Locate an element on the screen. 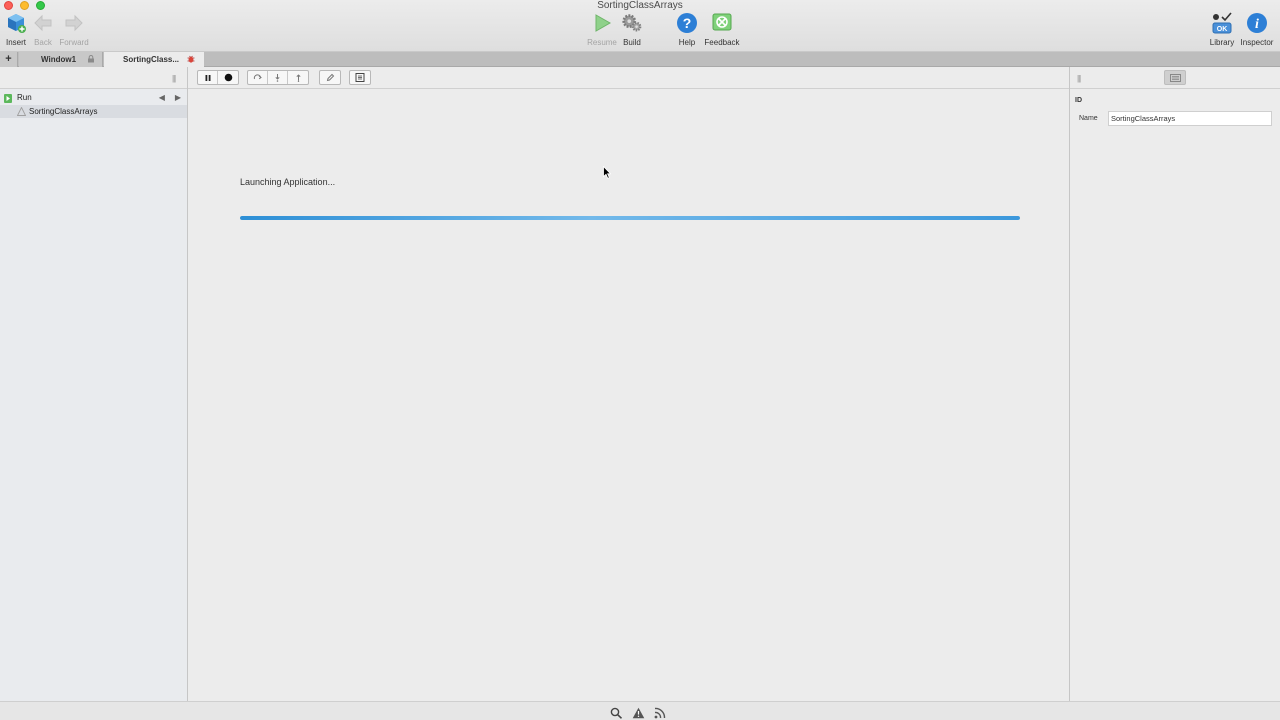 Image resolution: width=1280 pixels, height=720 pixels. run-icon is located at coordinates (8, 98).